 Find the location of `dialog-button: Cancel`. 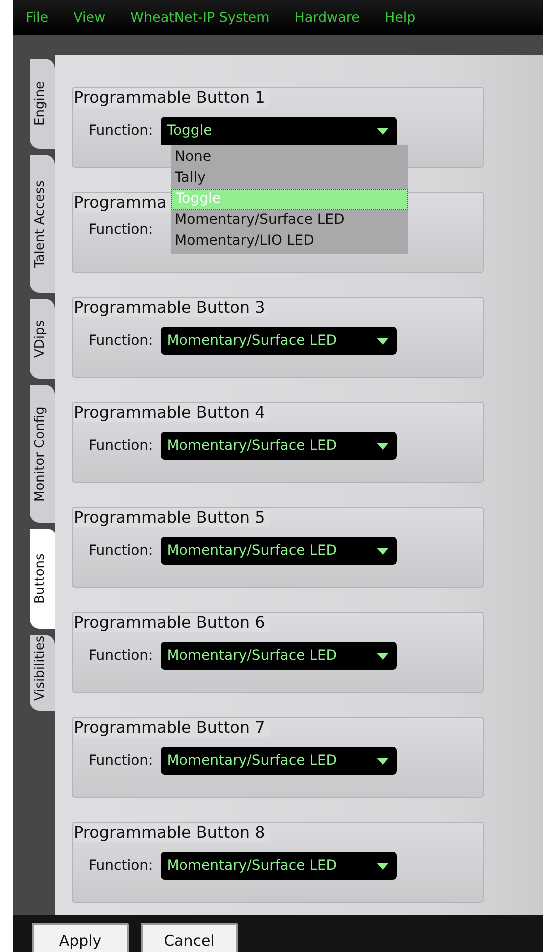

dialog-button: Cancel is located at coordinates (189, 937).